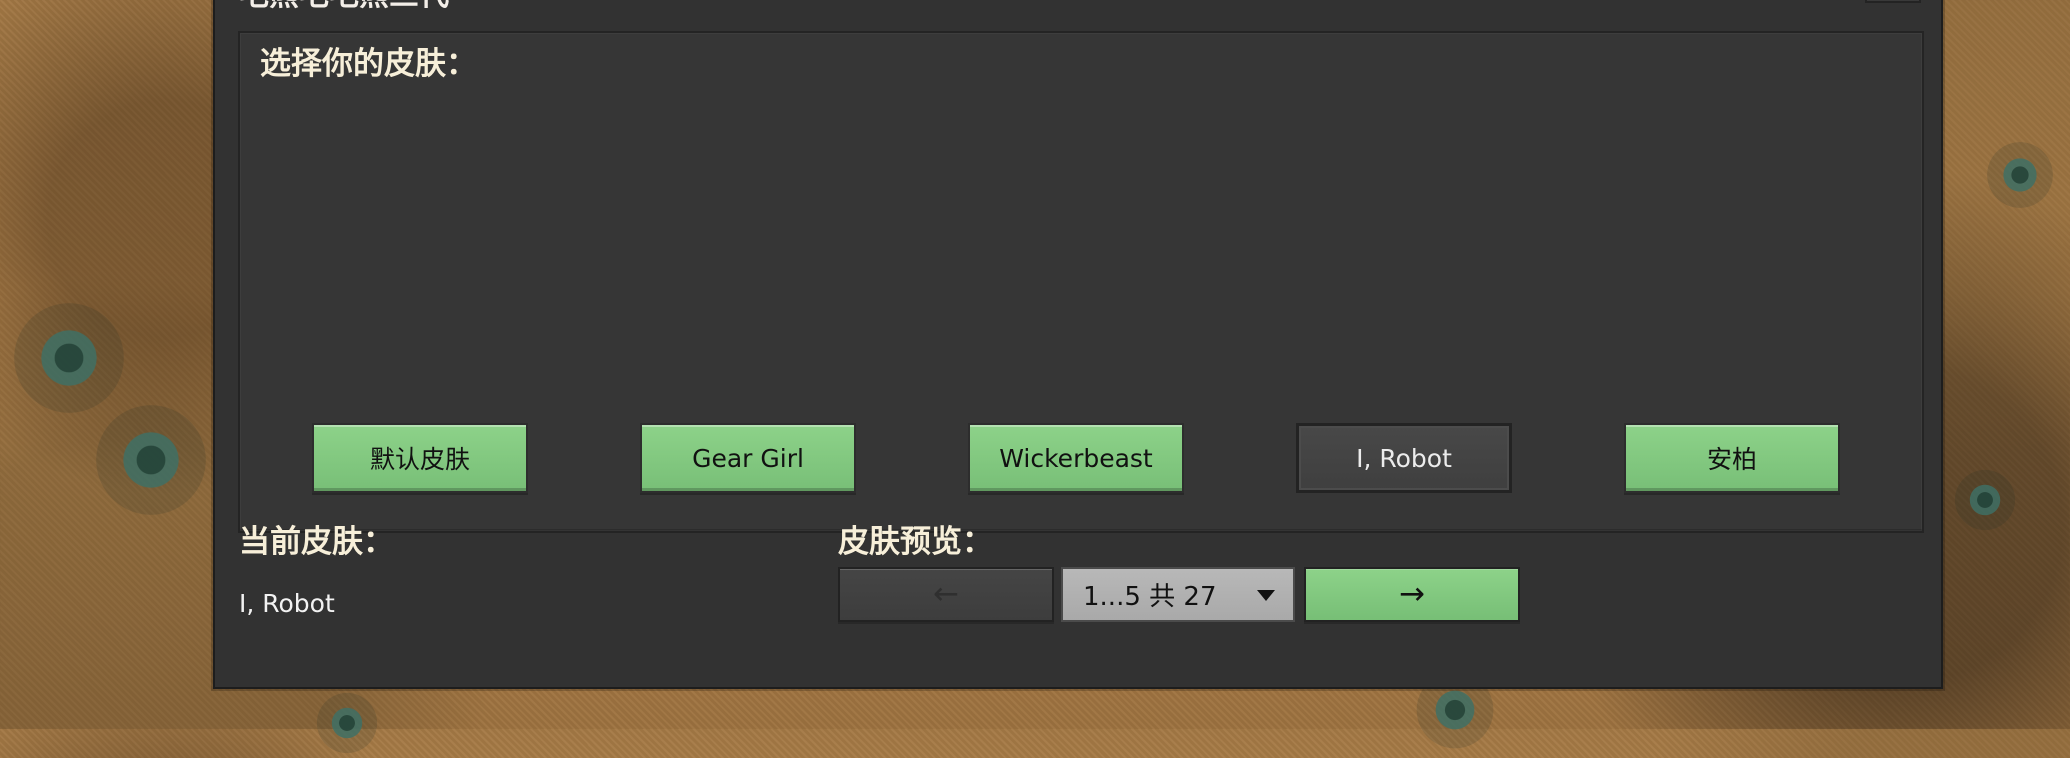 Image resolution: width=2070 pixels, height=758 pixels. What do you see at coordinates (2020, 175) in the screenshot?
I see `desert-plant-right-top` at bounding box center [2020, 175].